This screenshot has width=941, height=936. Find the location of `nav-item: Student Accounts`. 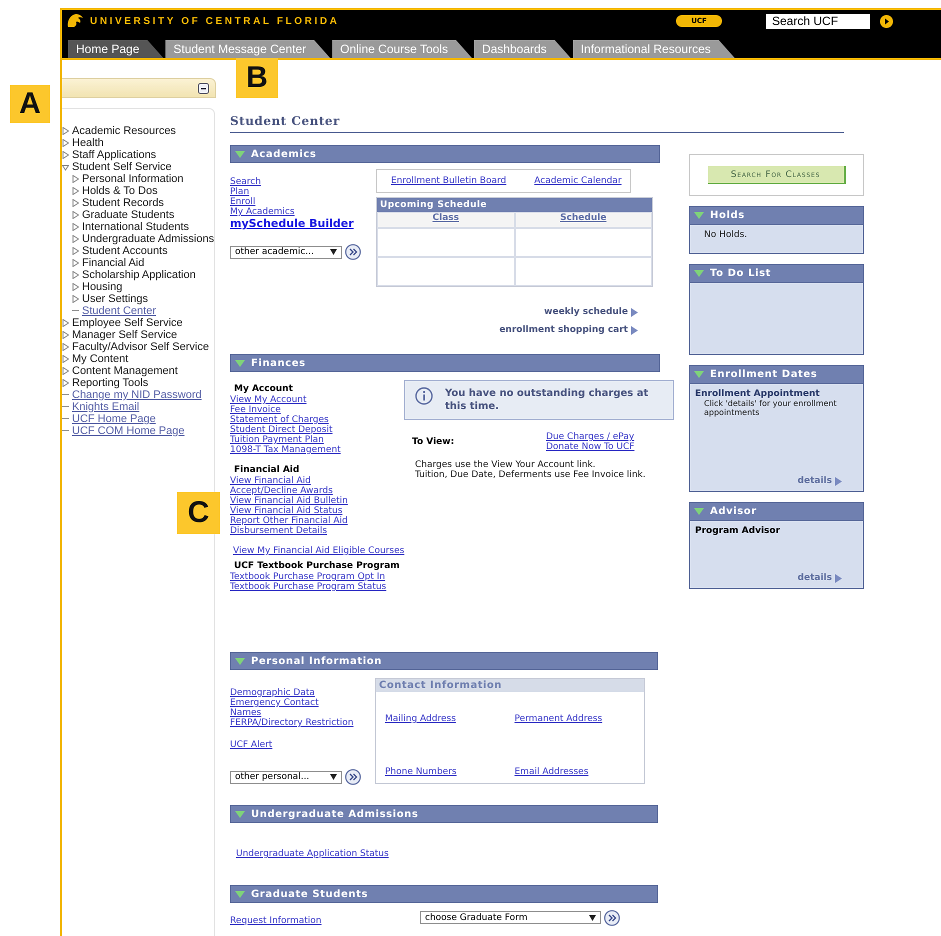

nav-item: Student Accounts is located at coordinates (125, 251).